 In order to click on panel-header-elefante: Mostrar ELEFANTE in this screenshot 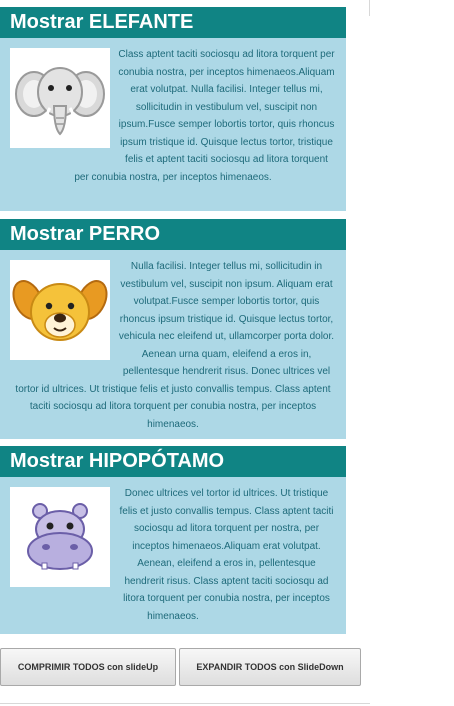, I will do `click(173, 22)`.